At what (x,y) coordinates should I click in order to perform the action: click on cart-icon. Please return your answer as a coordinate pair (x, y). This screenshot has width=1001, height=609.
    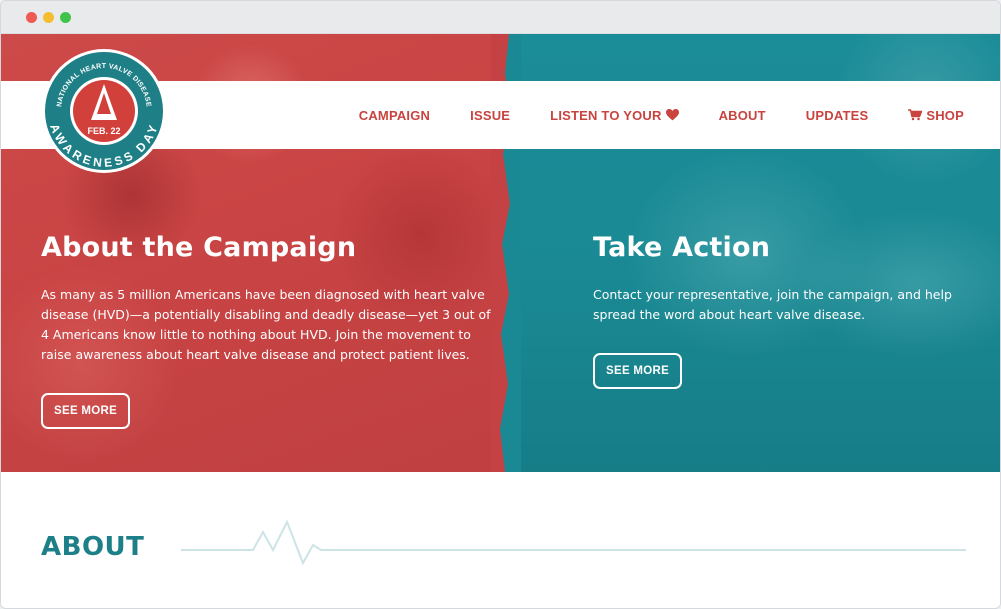
    Looking at the image, I should click on (915, 115).